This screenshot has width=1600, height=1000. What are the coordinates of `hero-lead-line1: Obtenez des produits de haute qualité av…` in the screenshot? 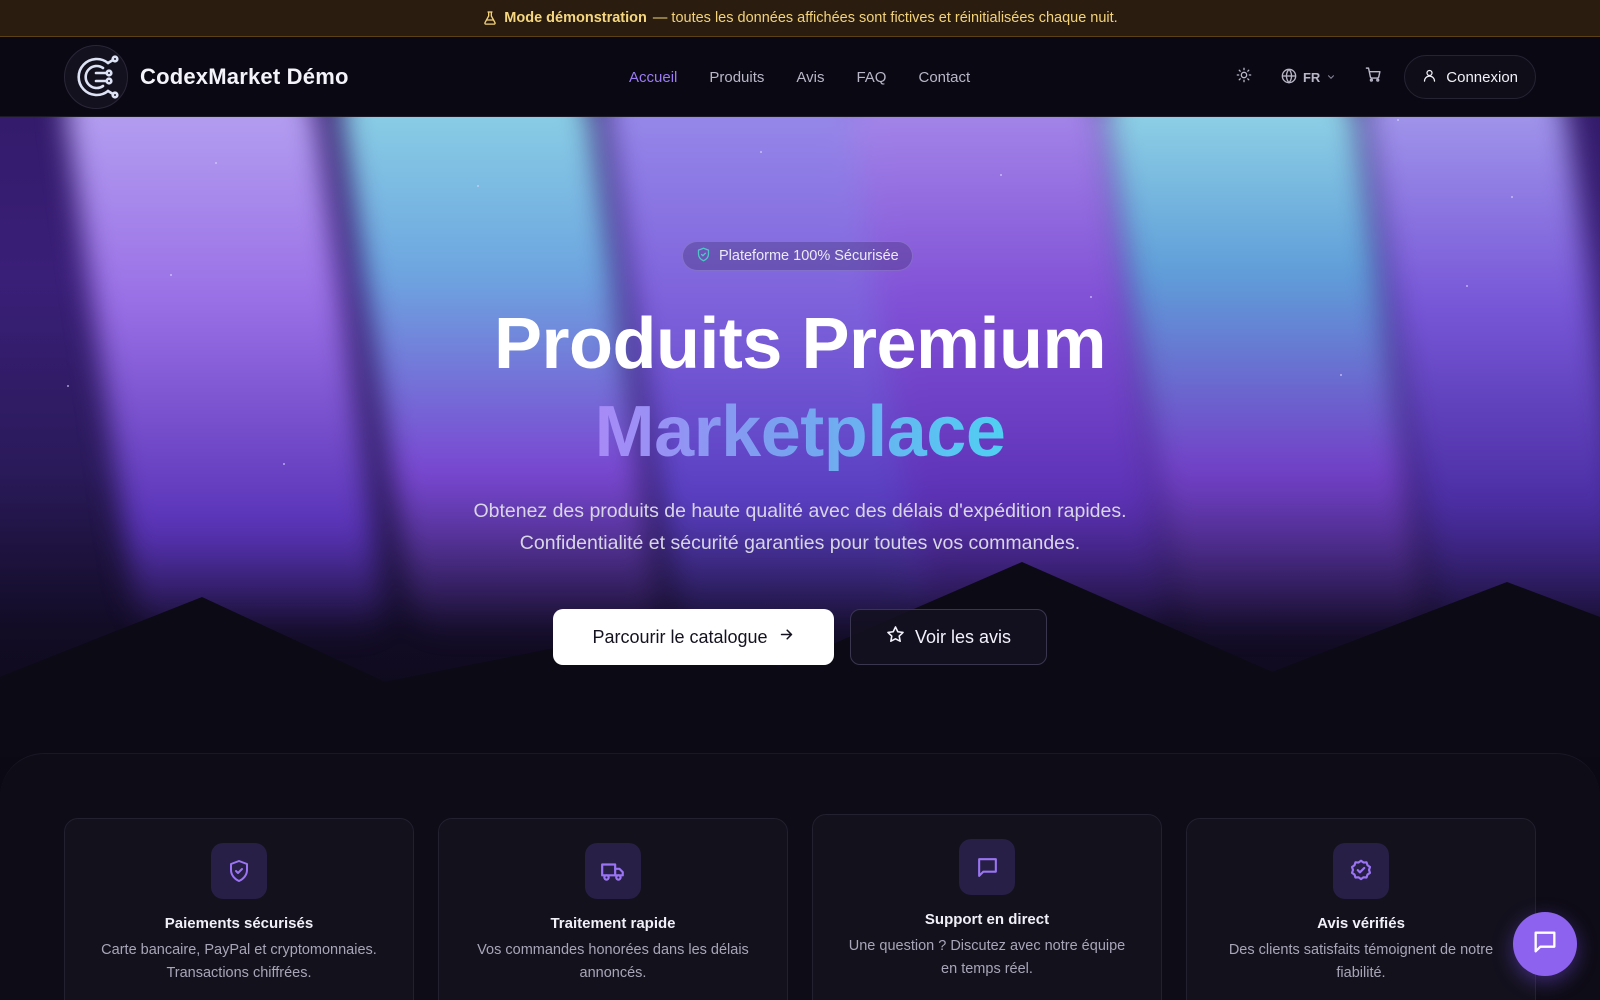 It's located at (800, 511).